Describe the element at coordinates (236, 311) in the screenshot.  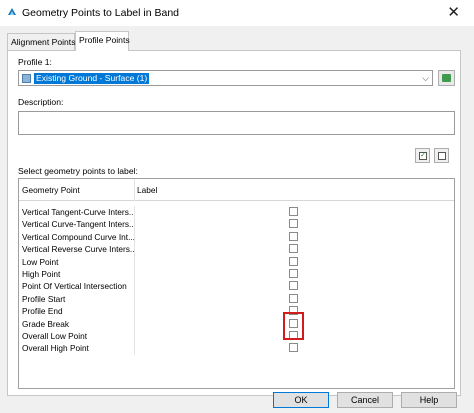
I see `table-row: Profile End` at that location.